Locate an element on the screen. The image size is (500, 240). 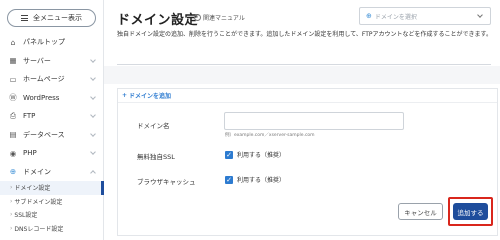
sidebar-item-label: ドメイン is located at coordinates (37, 171).